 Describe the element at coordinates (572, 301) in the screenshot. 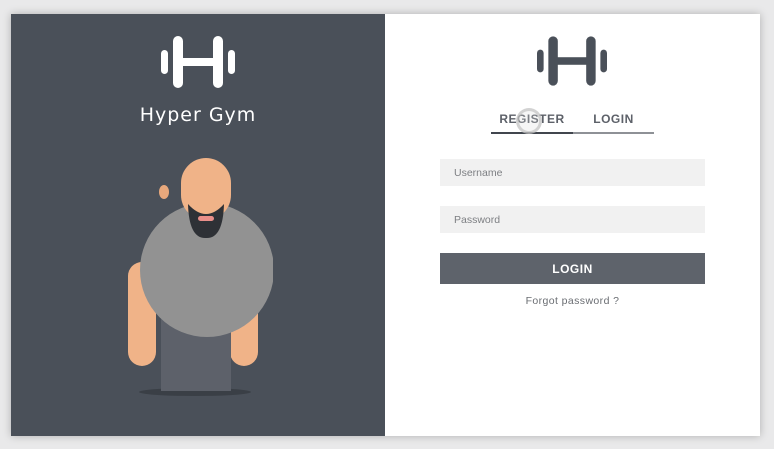

I see `forgot-password-link: Forgot password ?` at that location.